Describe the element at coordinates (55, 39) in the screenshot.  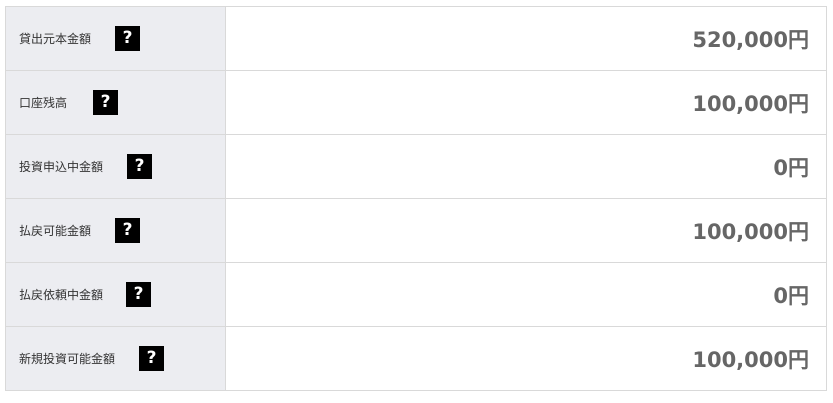
I see `row-label-loan-principal: 貸出元本金額` at that location.